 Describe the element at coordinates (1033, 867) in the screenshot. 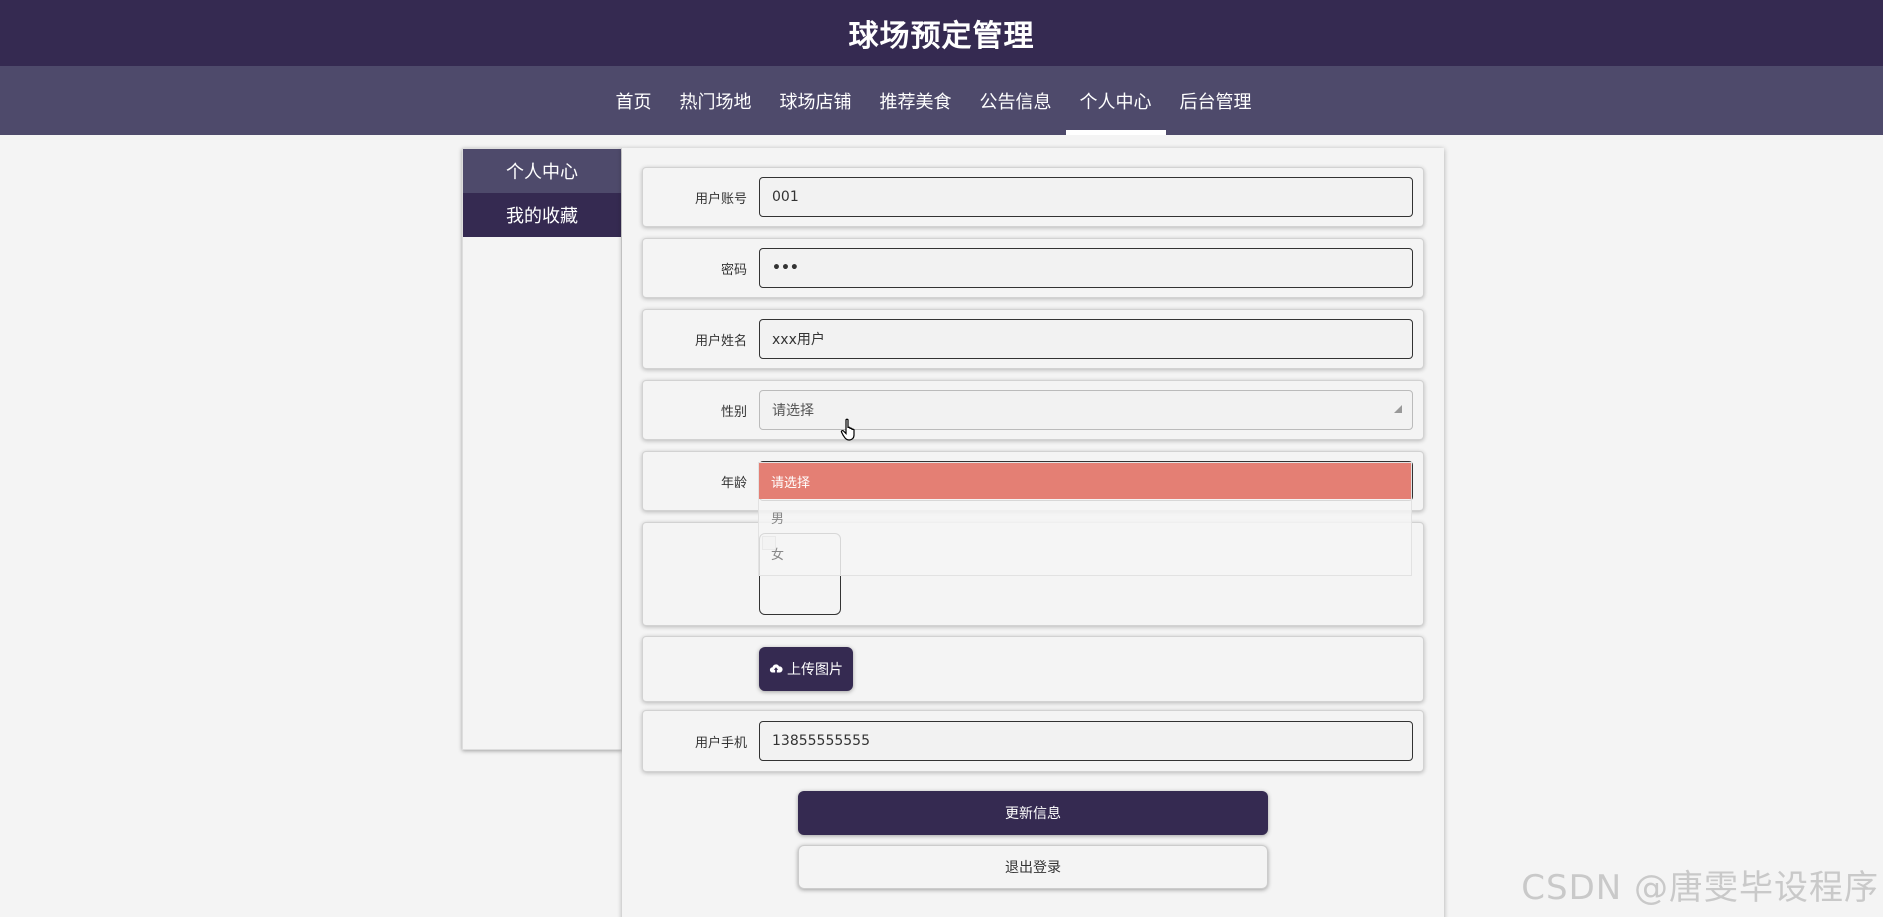

I see `logout-button: 退出登录` at that location.